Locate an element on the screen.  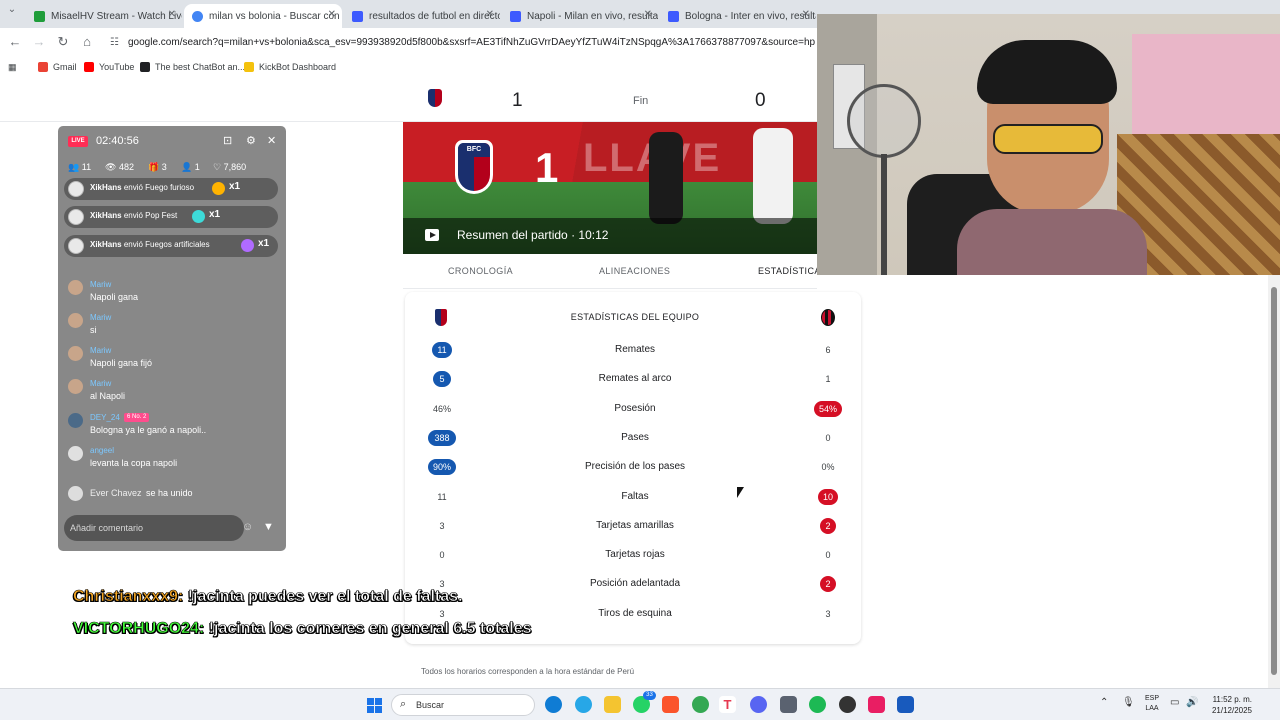
heart-icon: ♡ is located at coordinates (217, 167).